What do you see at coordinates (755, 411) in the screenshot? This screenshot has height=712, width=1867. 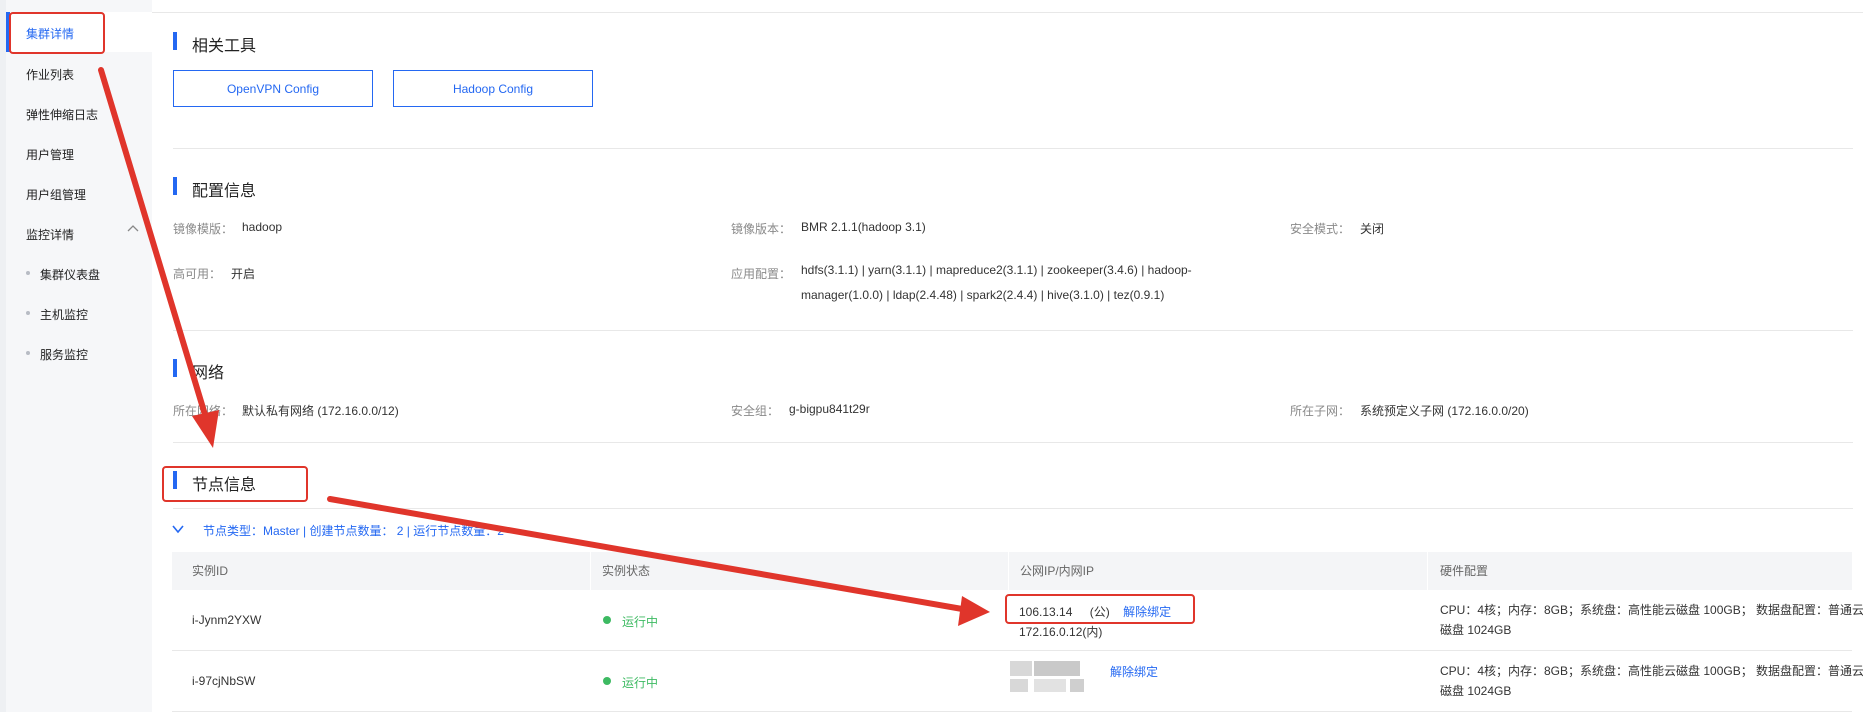 I see `security-group-label: 安全组：` at bounding box center [755, 411].